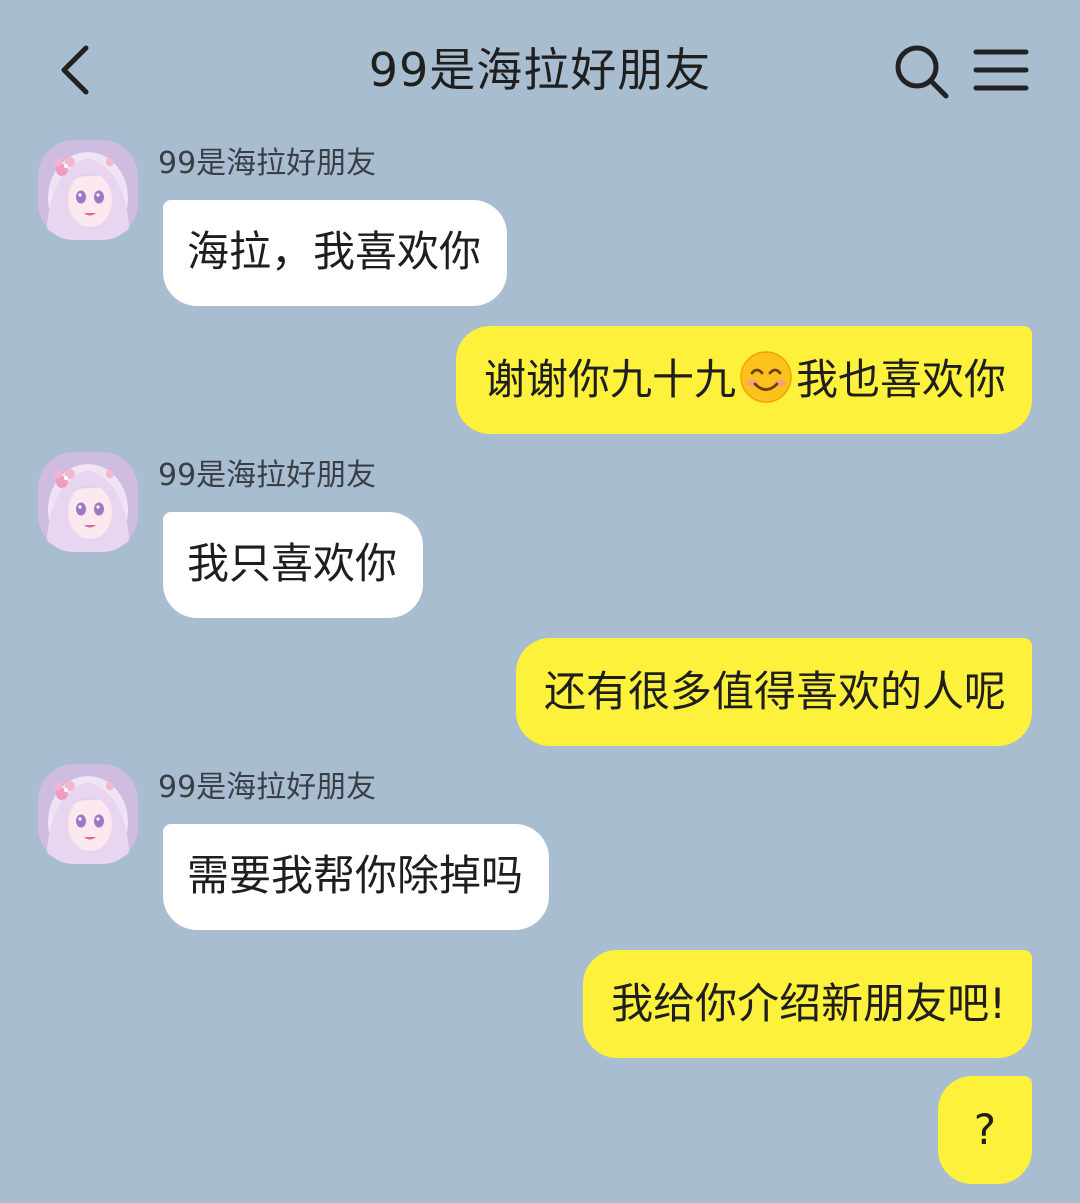  Describe the element at coordinates (773, 692) in the screenshot. I see `message-bubble-outgoing: 还有很多值得喜欢的人呢` at that location.